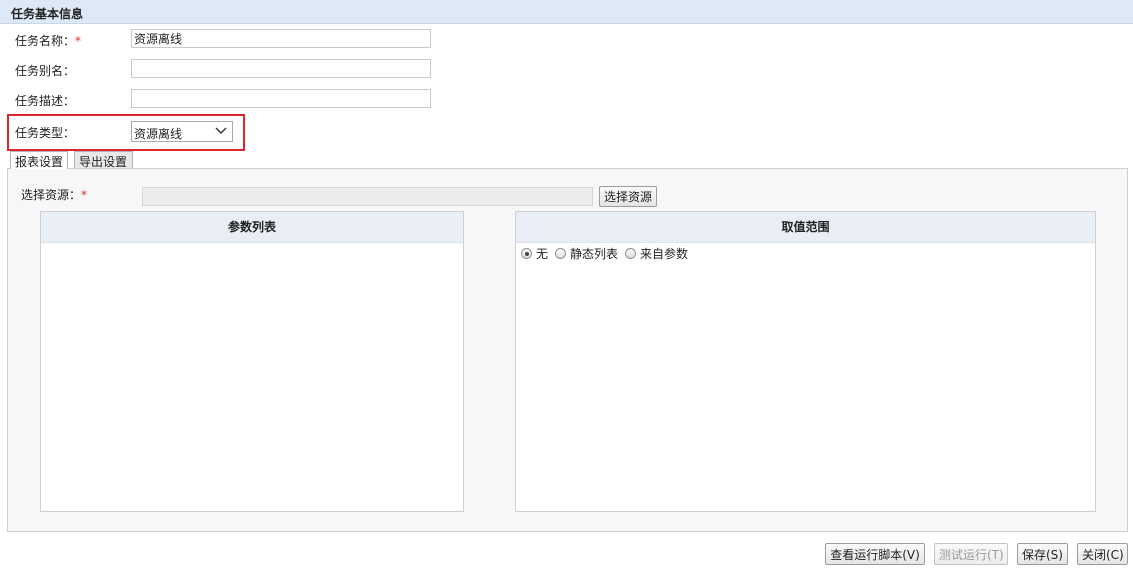 This screenshot has width=1133, height=572. Describe the element at coordinates (664, 254) in the screenshot. I see `radio-from-param-label: 来自参数` at that location.